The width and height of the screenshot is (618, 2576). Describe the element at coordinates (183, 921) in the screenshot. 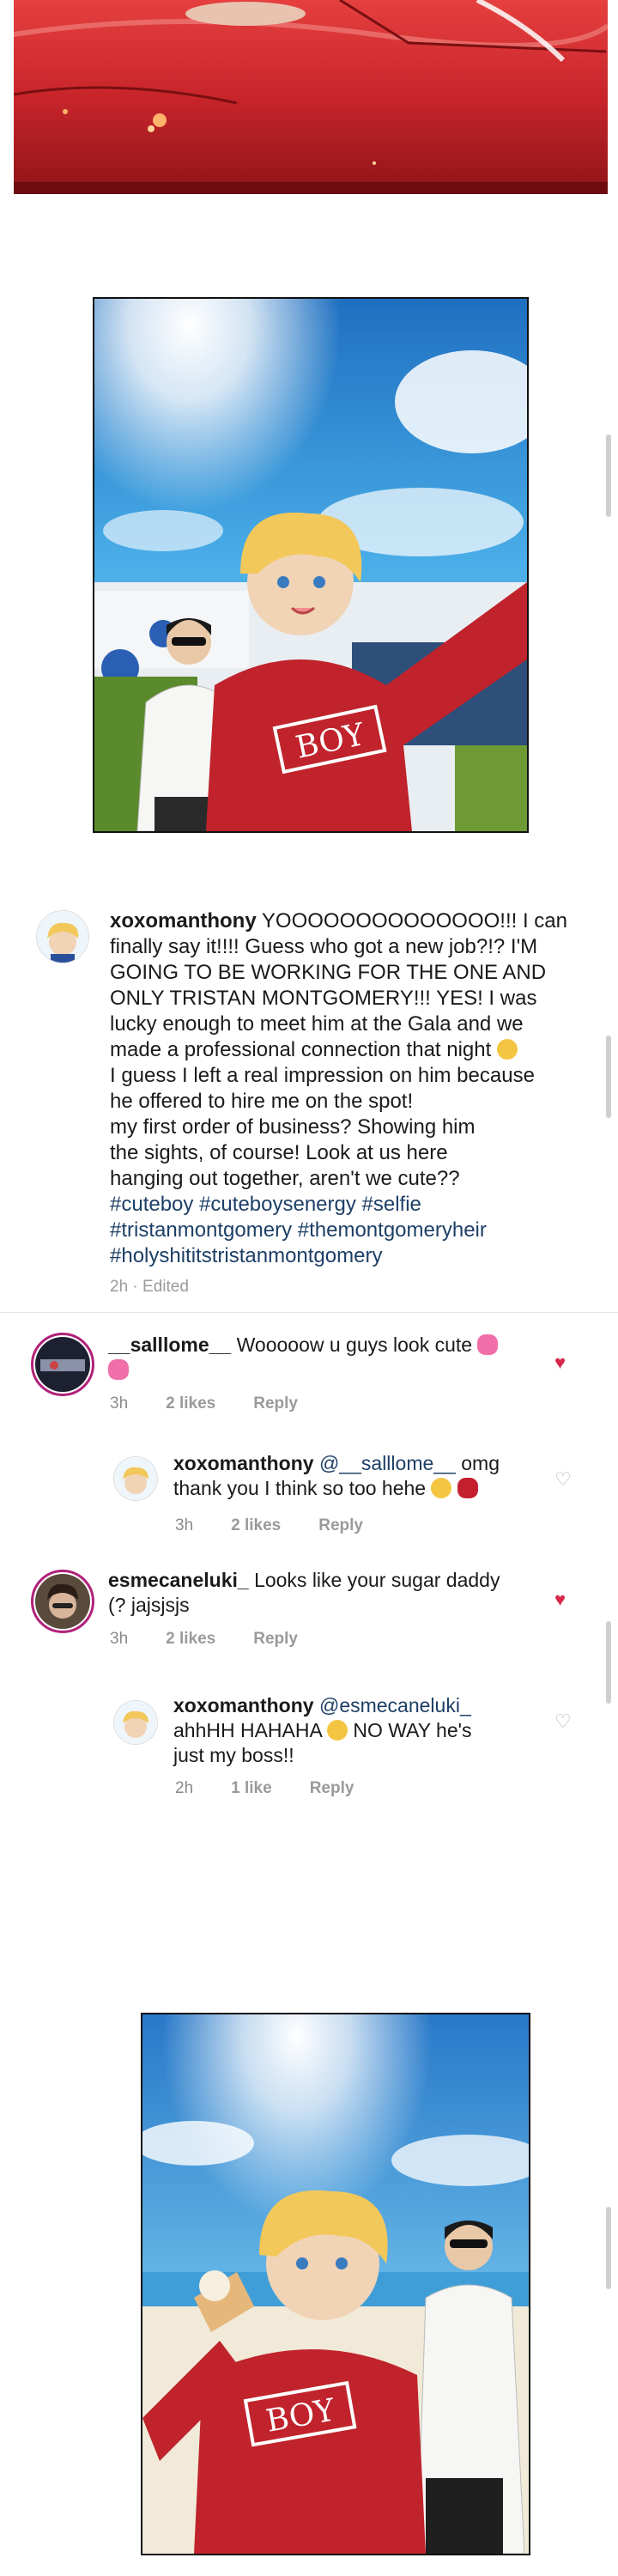

I see `caption-username: xoxomanthony` at that location.